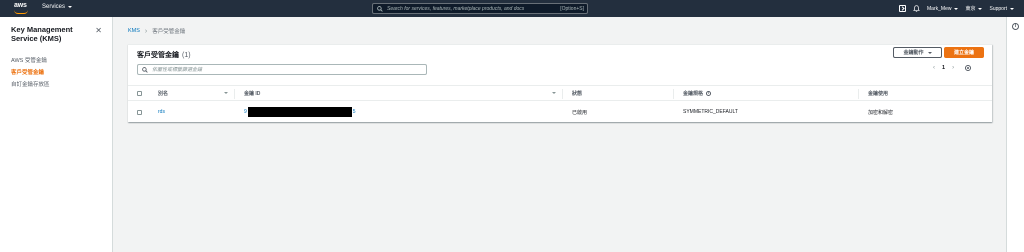 This screenshot has width=1024, height=252. What do you see at coordinates (177, 70) in the screenshot?
I see `filter-placeholder: 依屬性或標籤篩選金鑰` at bounding box center [177, 70].